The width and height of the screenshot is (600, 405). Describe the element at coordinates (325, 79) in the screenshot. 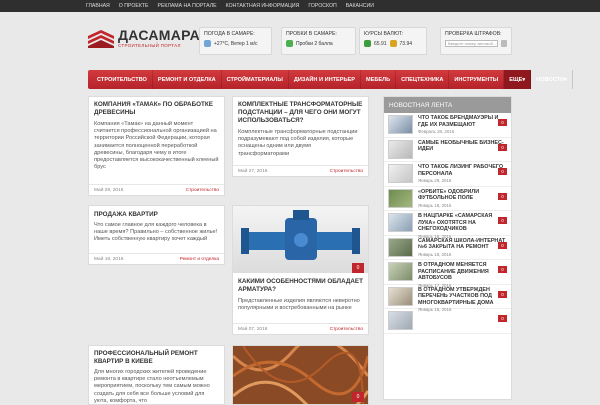

I see `nav-design: Дизайн и интерьер` at that location.